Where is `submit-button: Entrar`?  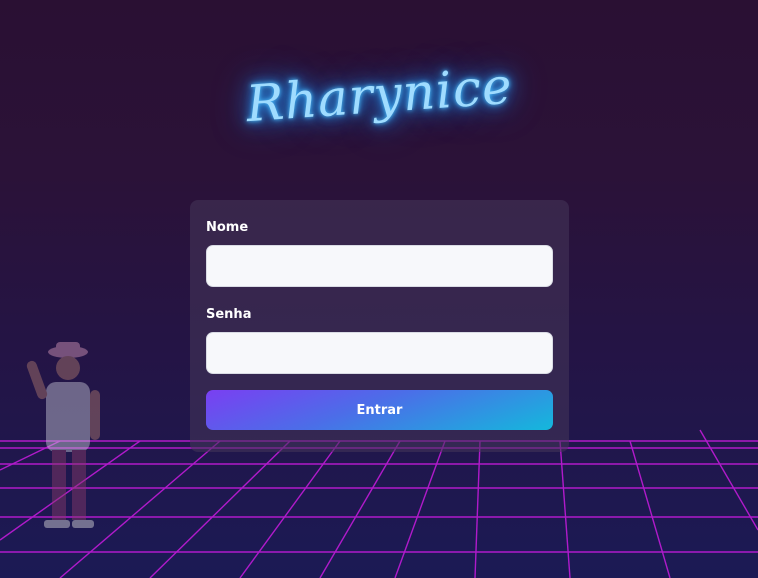
submit-button: Entrar is located at coordinates (379, 410).